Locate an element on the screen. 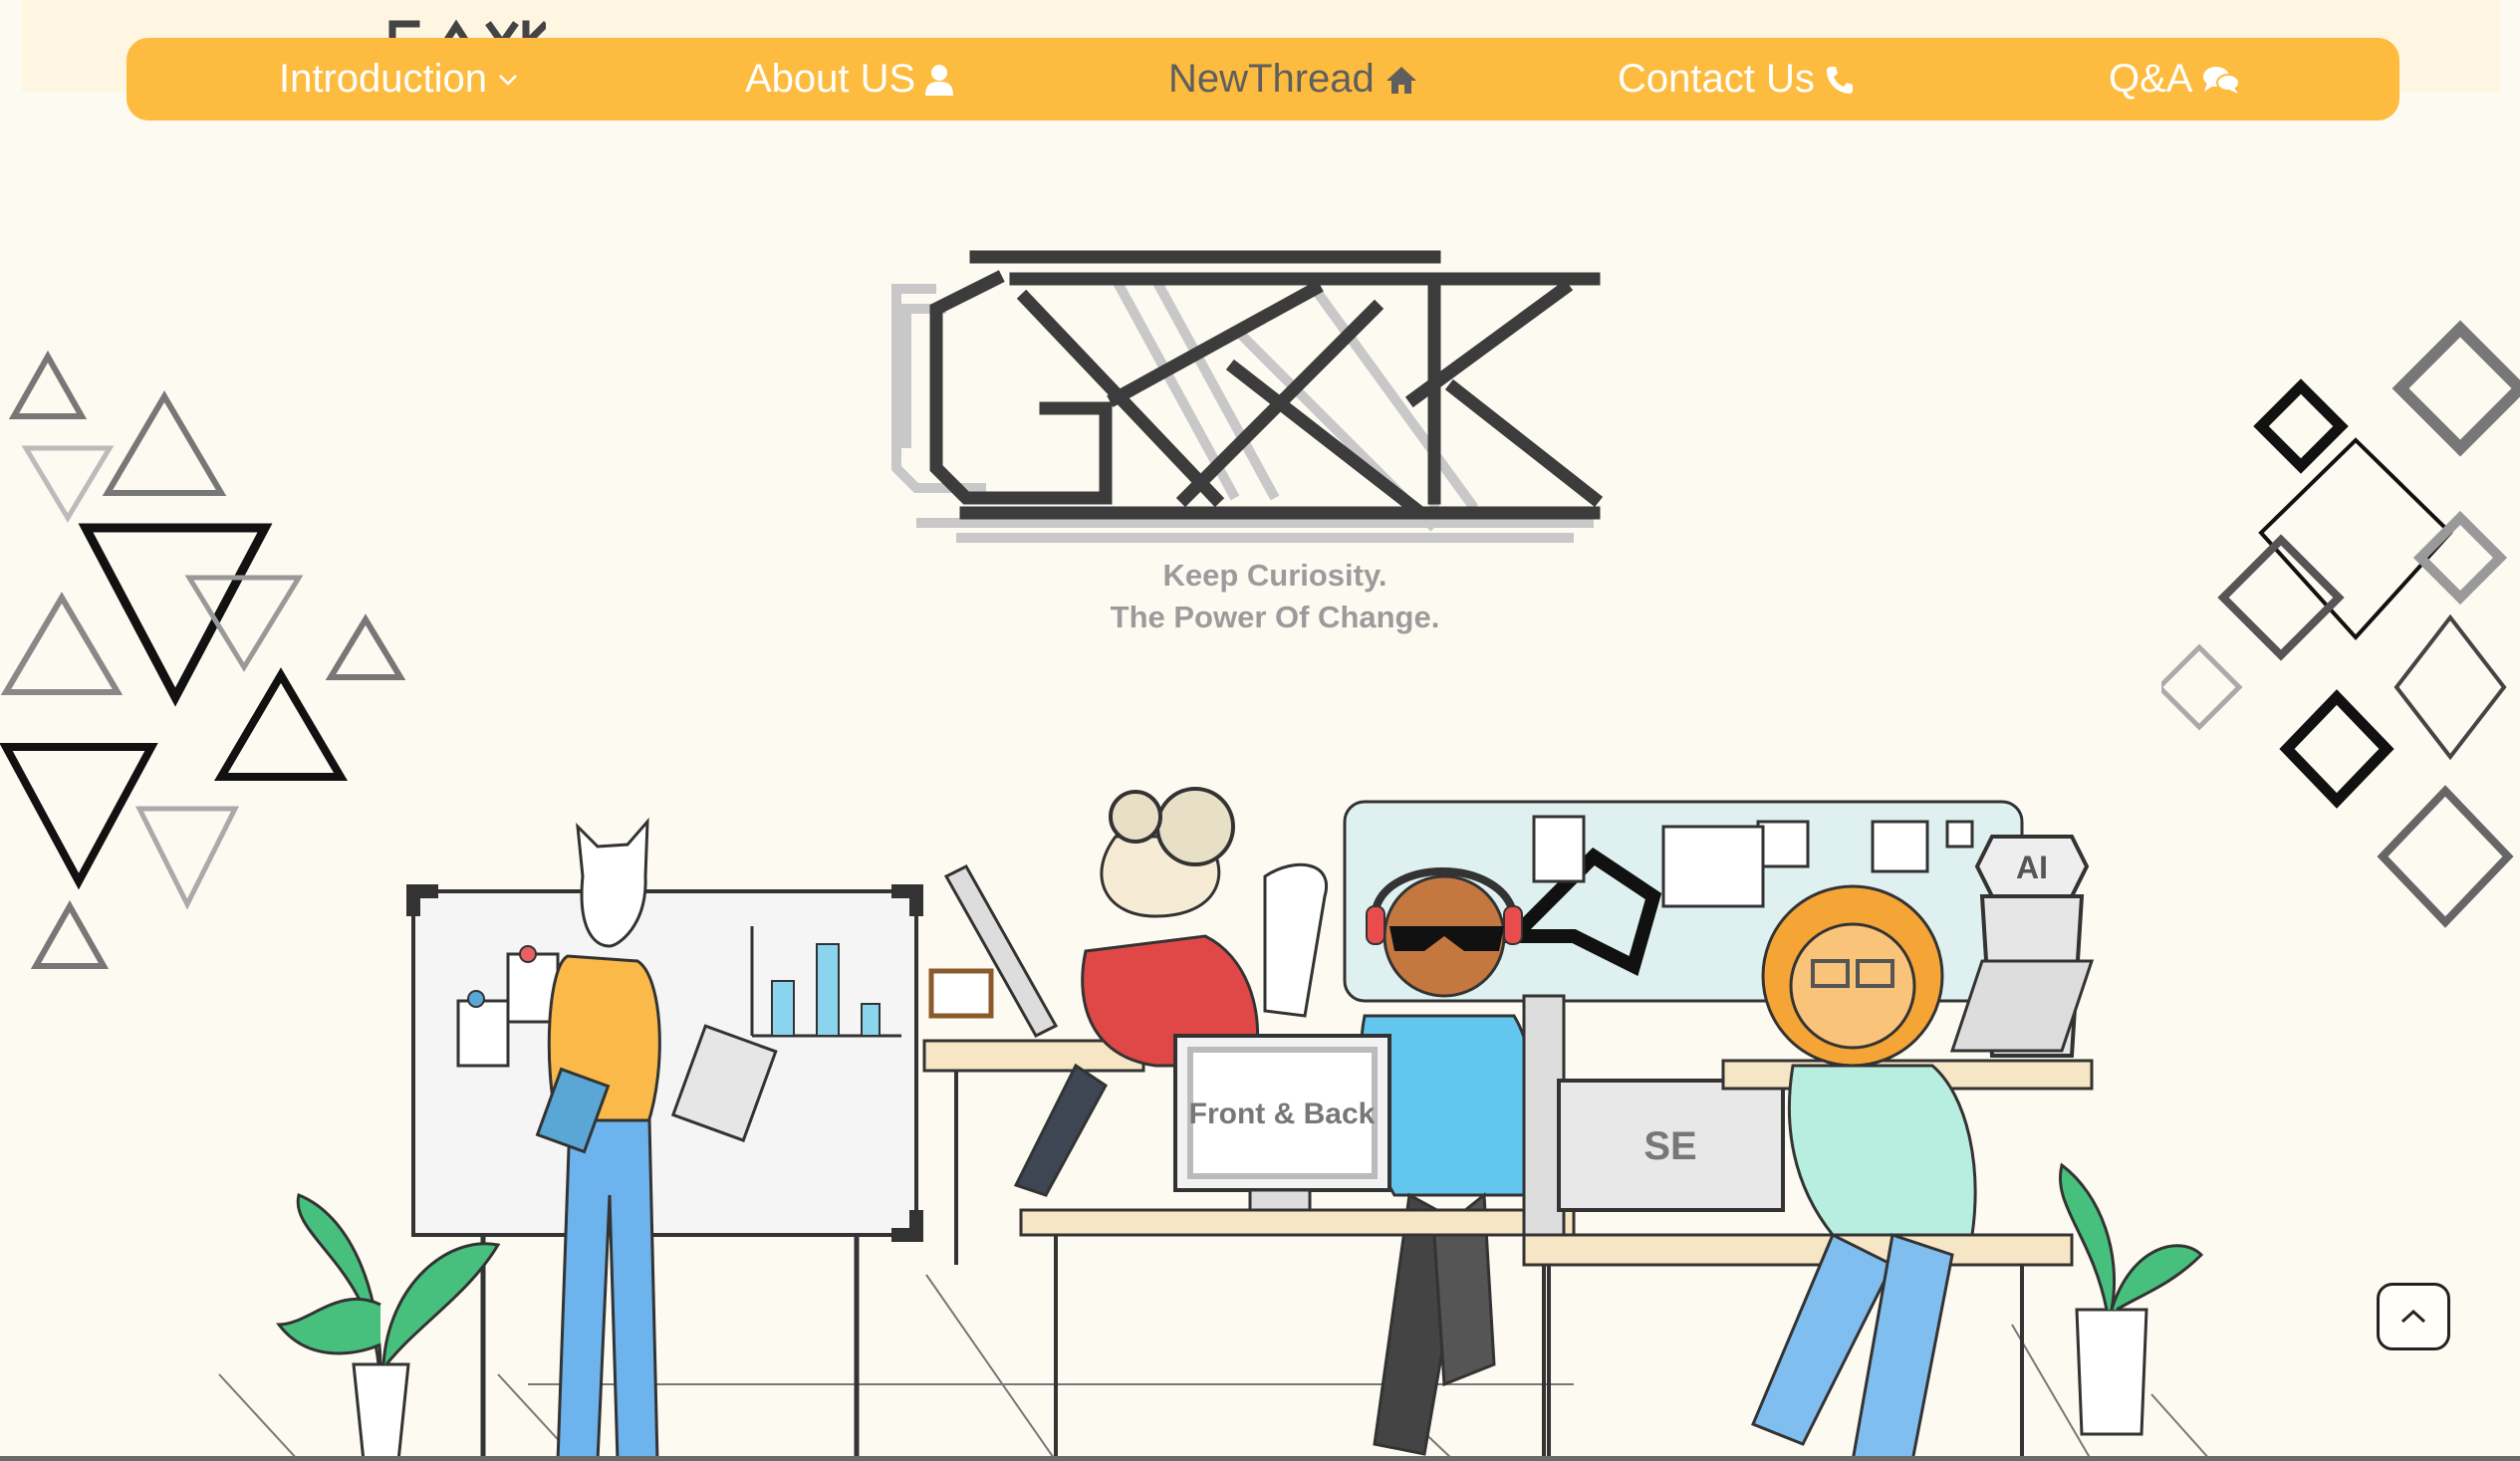 The height and width of the screenshot is (1461, 2520). nav-newthread: NewThread is located at coordinates (1293, 79).